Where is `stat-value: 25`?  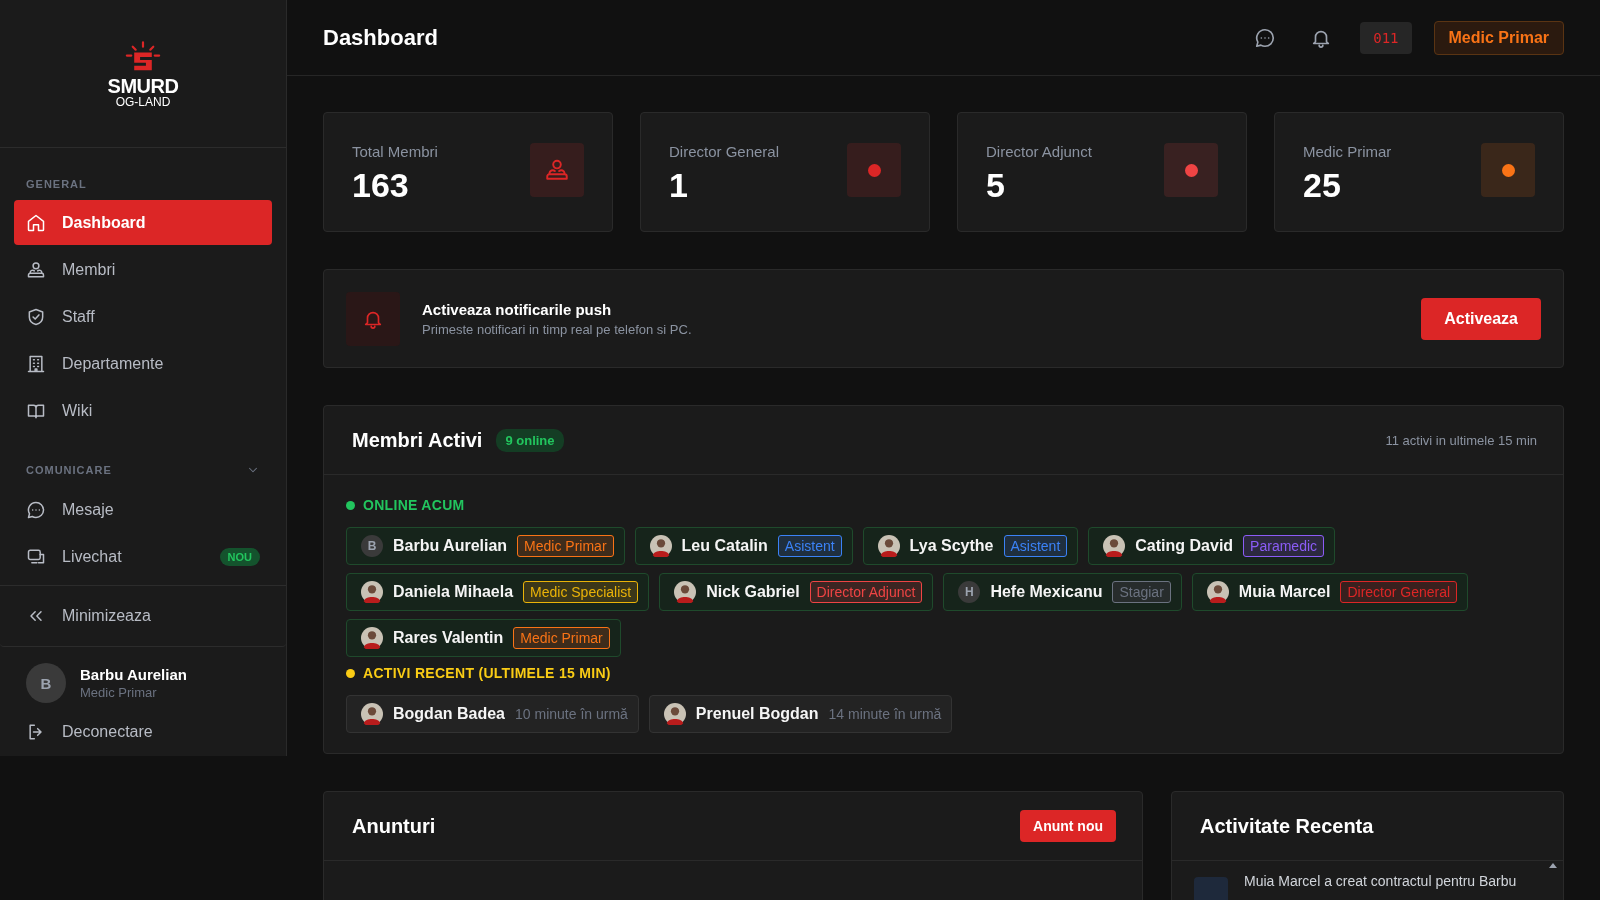 stat-value: 25 is located at coordinates (1322, 185).